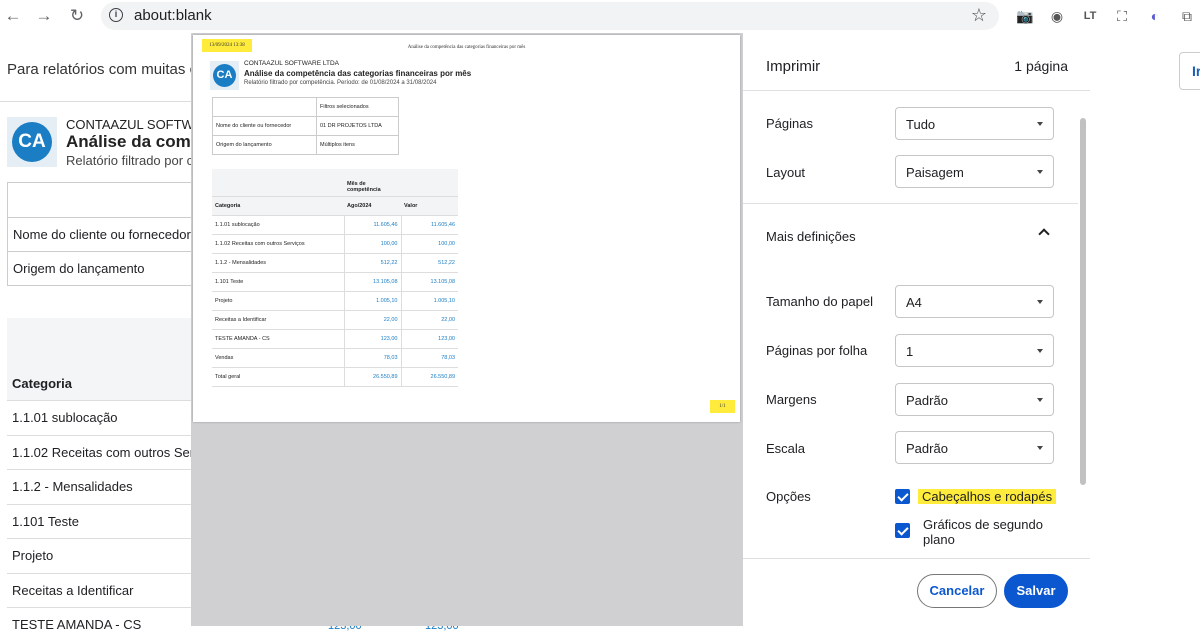 The image size is (1200, 633). I want to click on page-count: 1 página, so click(1041, 66).